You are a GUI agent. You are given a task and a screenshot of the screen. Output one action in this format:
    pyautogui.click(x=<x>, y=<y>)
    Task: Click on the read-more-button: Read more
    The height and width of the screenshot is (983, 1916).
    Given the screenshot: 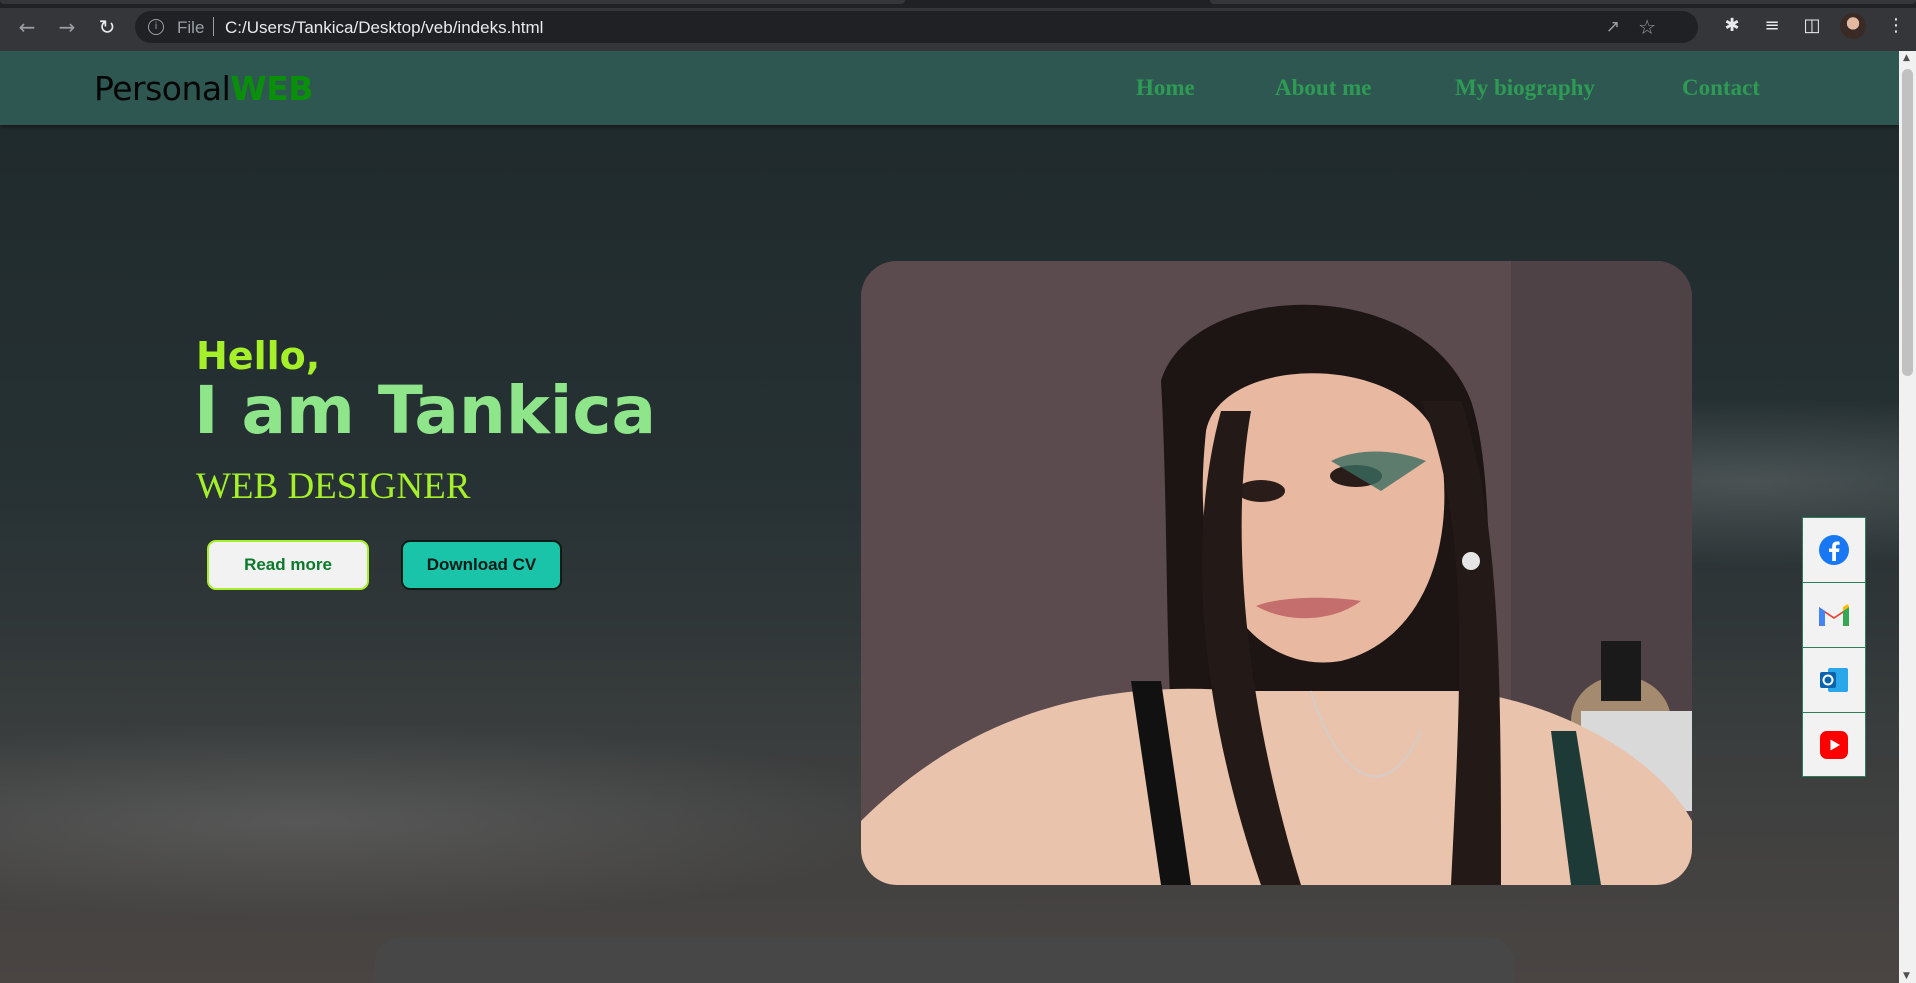 What is the action you would take?
    pyautogui.click(x=288, y=565)
    